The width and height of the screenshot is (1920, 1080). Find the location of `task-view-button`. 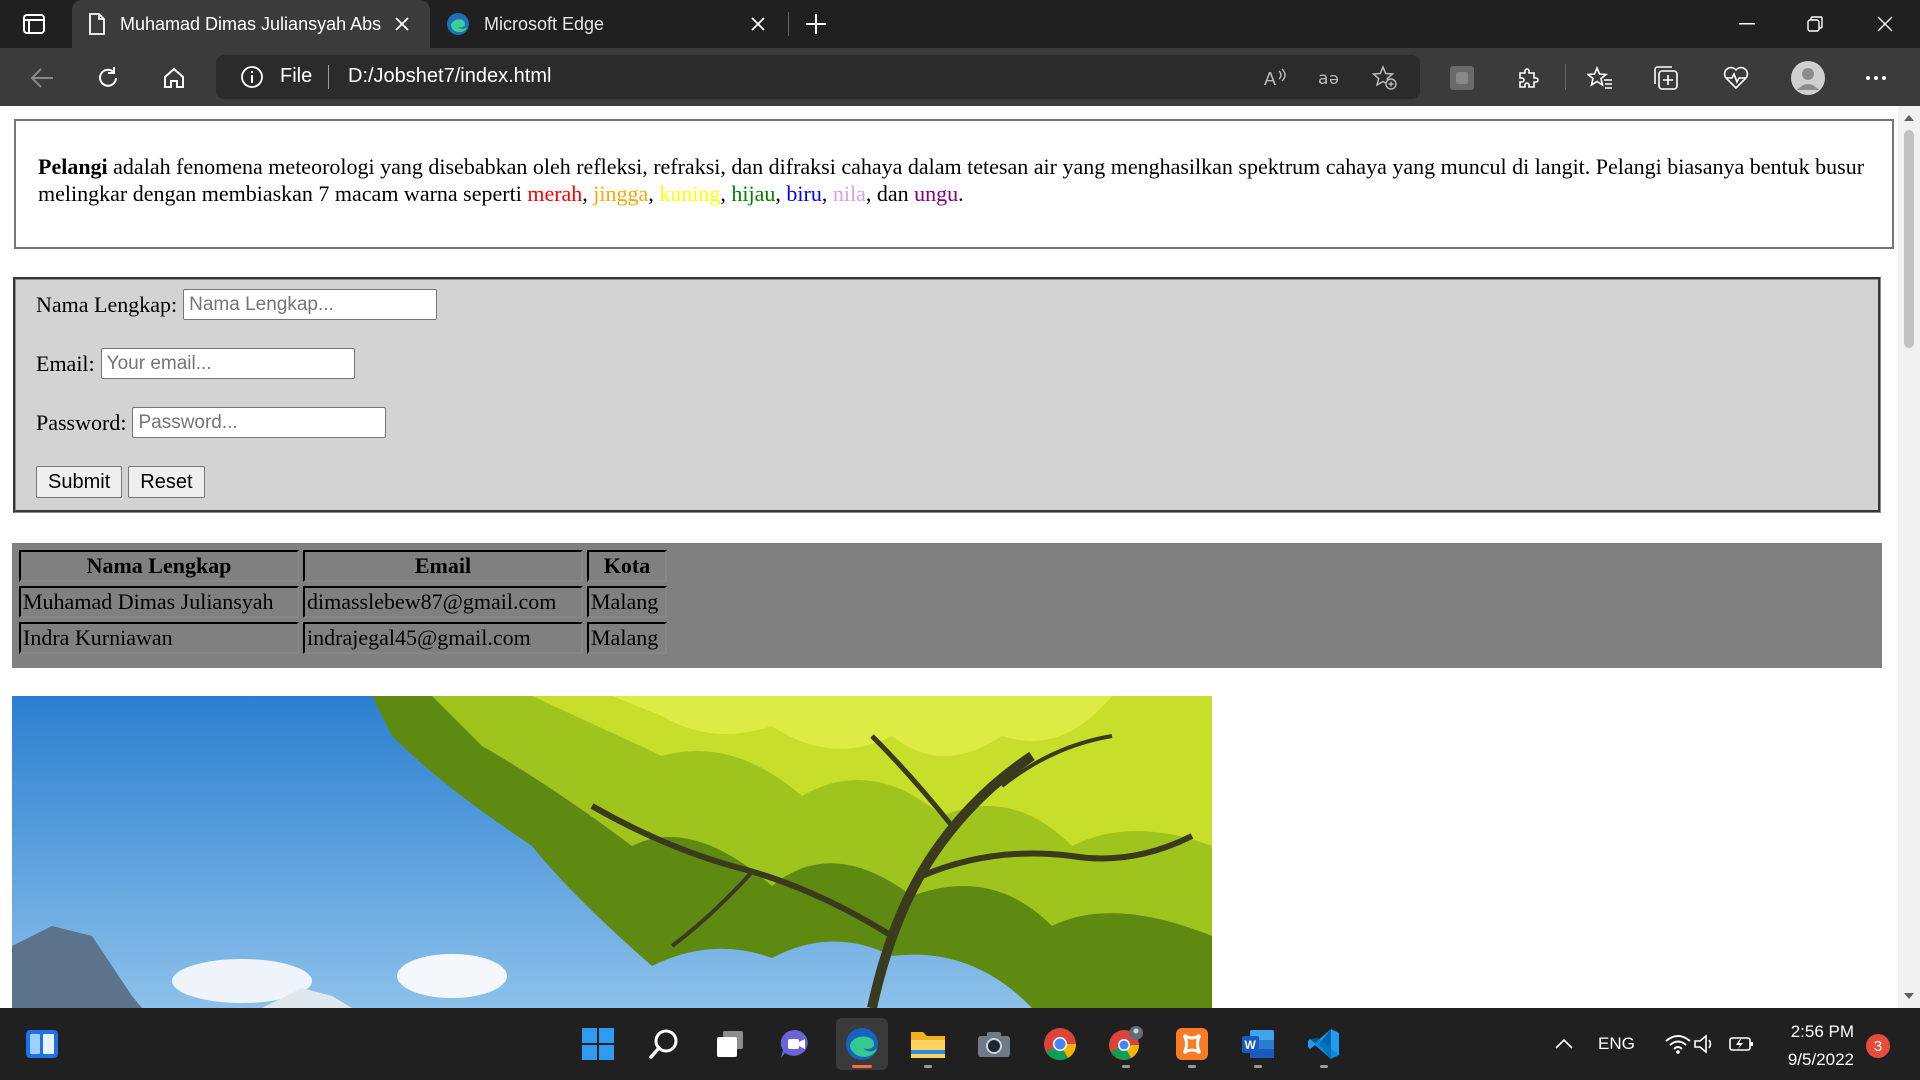

task-view-button is located at coordinates (730, 1044).